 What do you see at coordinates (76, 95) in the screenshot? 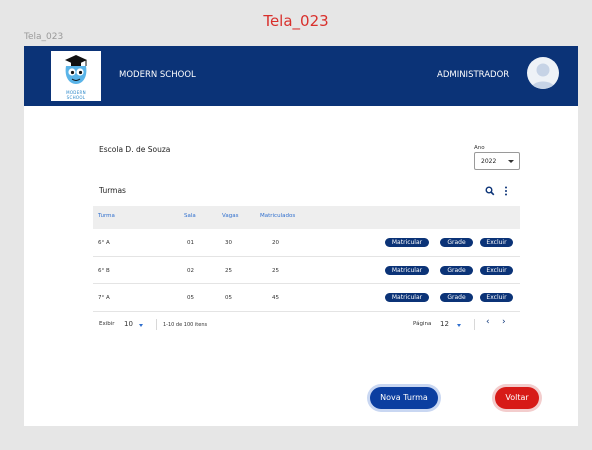
I see `logo-text: MODERN SCHOOL` at bounding box center [76, 95].